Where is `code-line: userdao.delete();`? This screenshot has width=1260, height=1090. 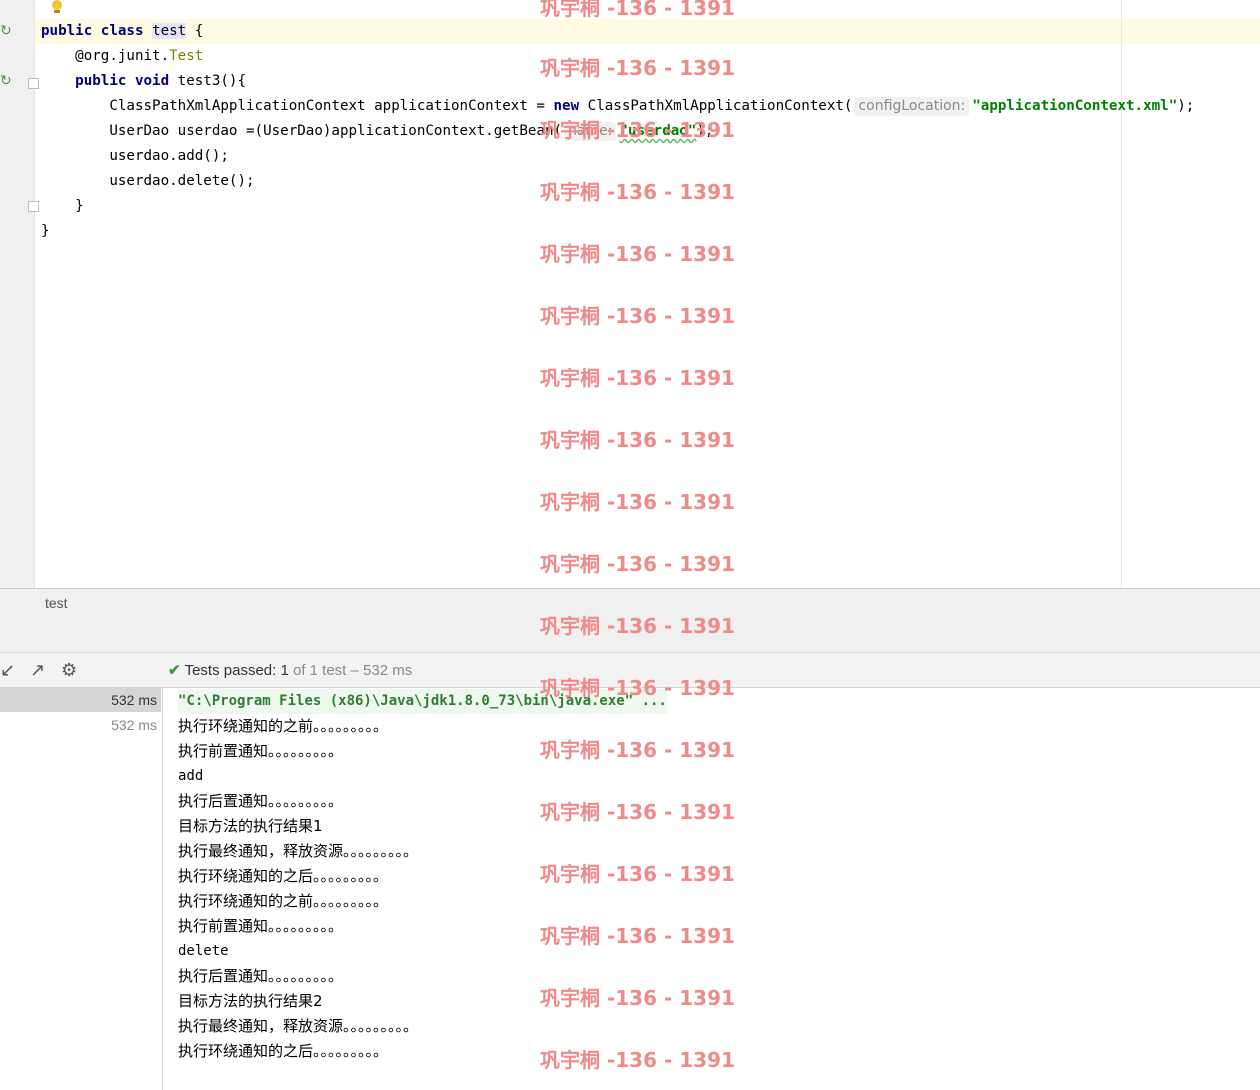
code-line: userdao.delete(); is located at coordinates (182, 181).